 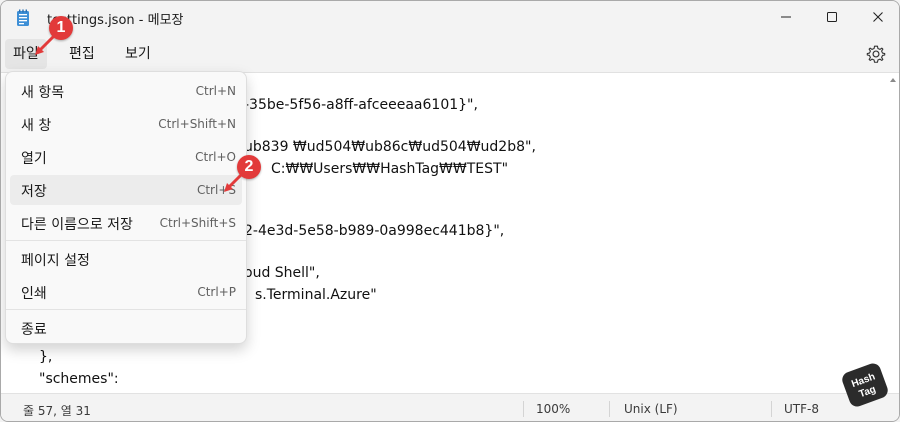 What do you see at coordinates (197, 223) in the screenshot?
I see `shortcut-label: Ctrl+Shift+S` at bounding box center [197, 223].